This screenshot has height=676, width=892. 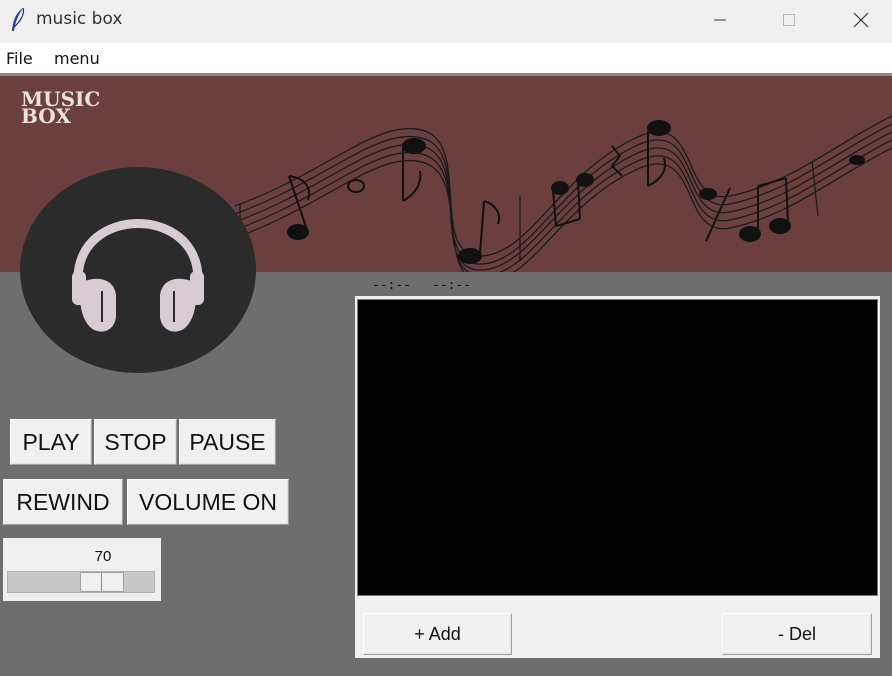 I want to click on elapsed-time: --:--, so click(x=392, y=285).